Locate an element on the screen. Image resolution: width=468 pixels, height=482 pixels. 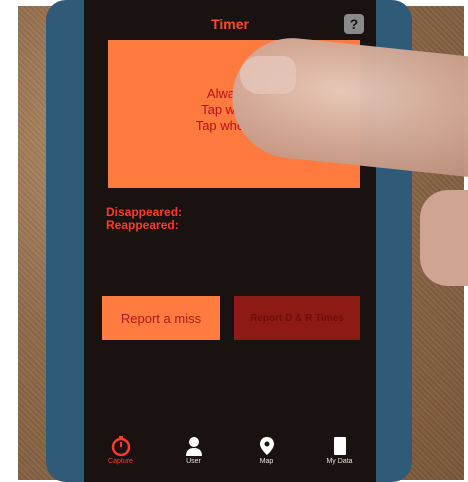
report-miss-button: Report a miss is located at coordinates (161, 318).